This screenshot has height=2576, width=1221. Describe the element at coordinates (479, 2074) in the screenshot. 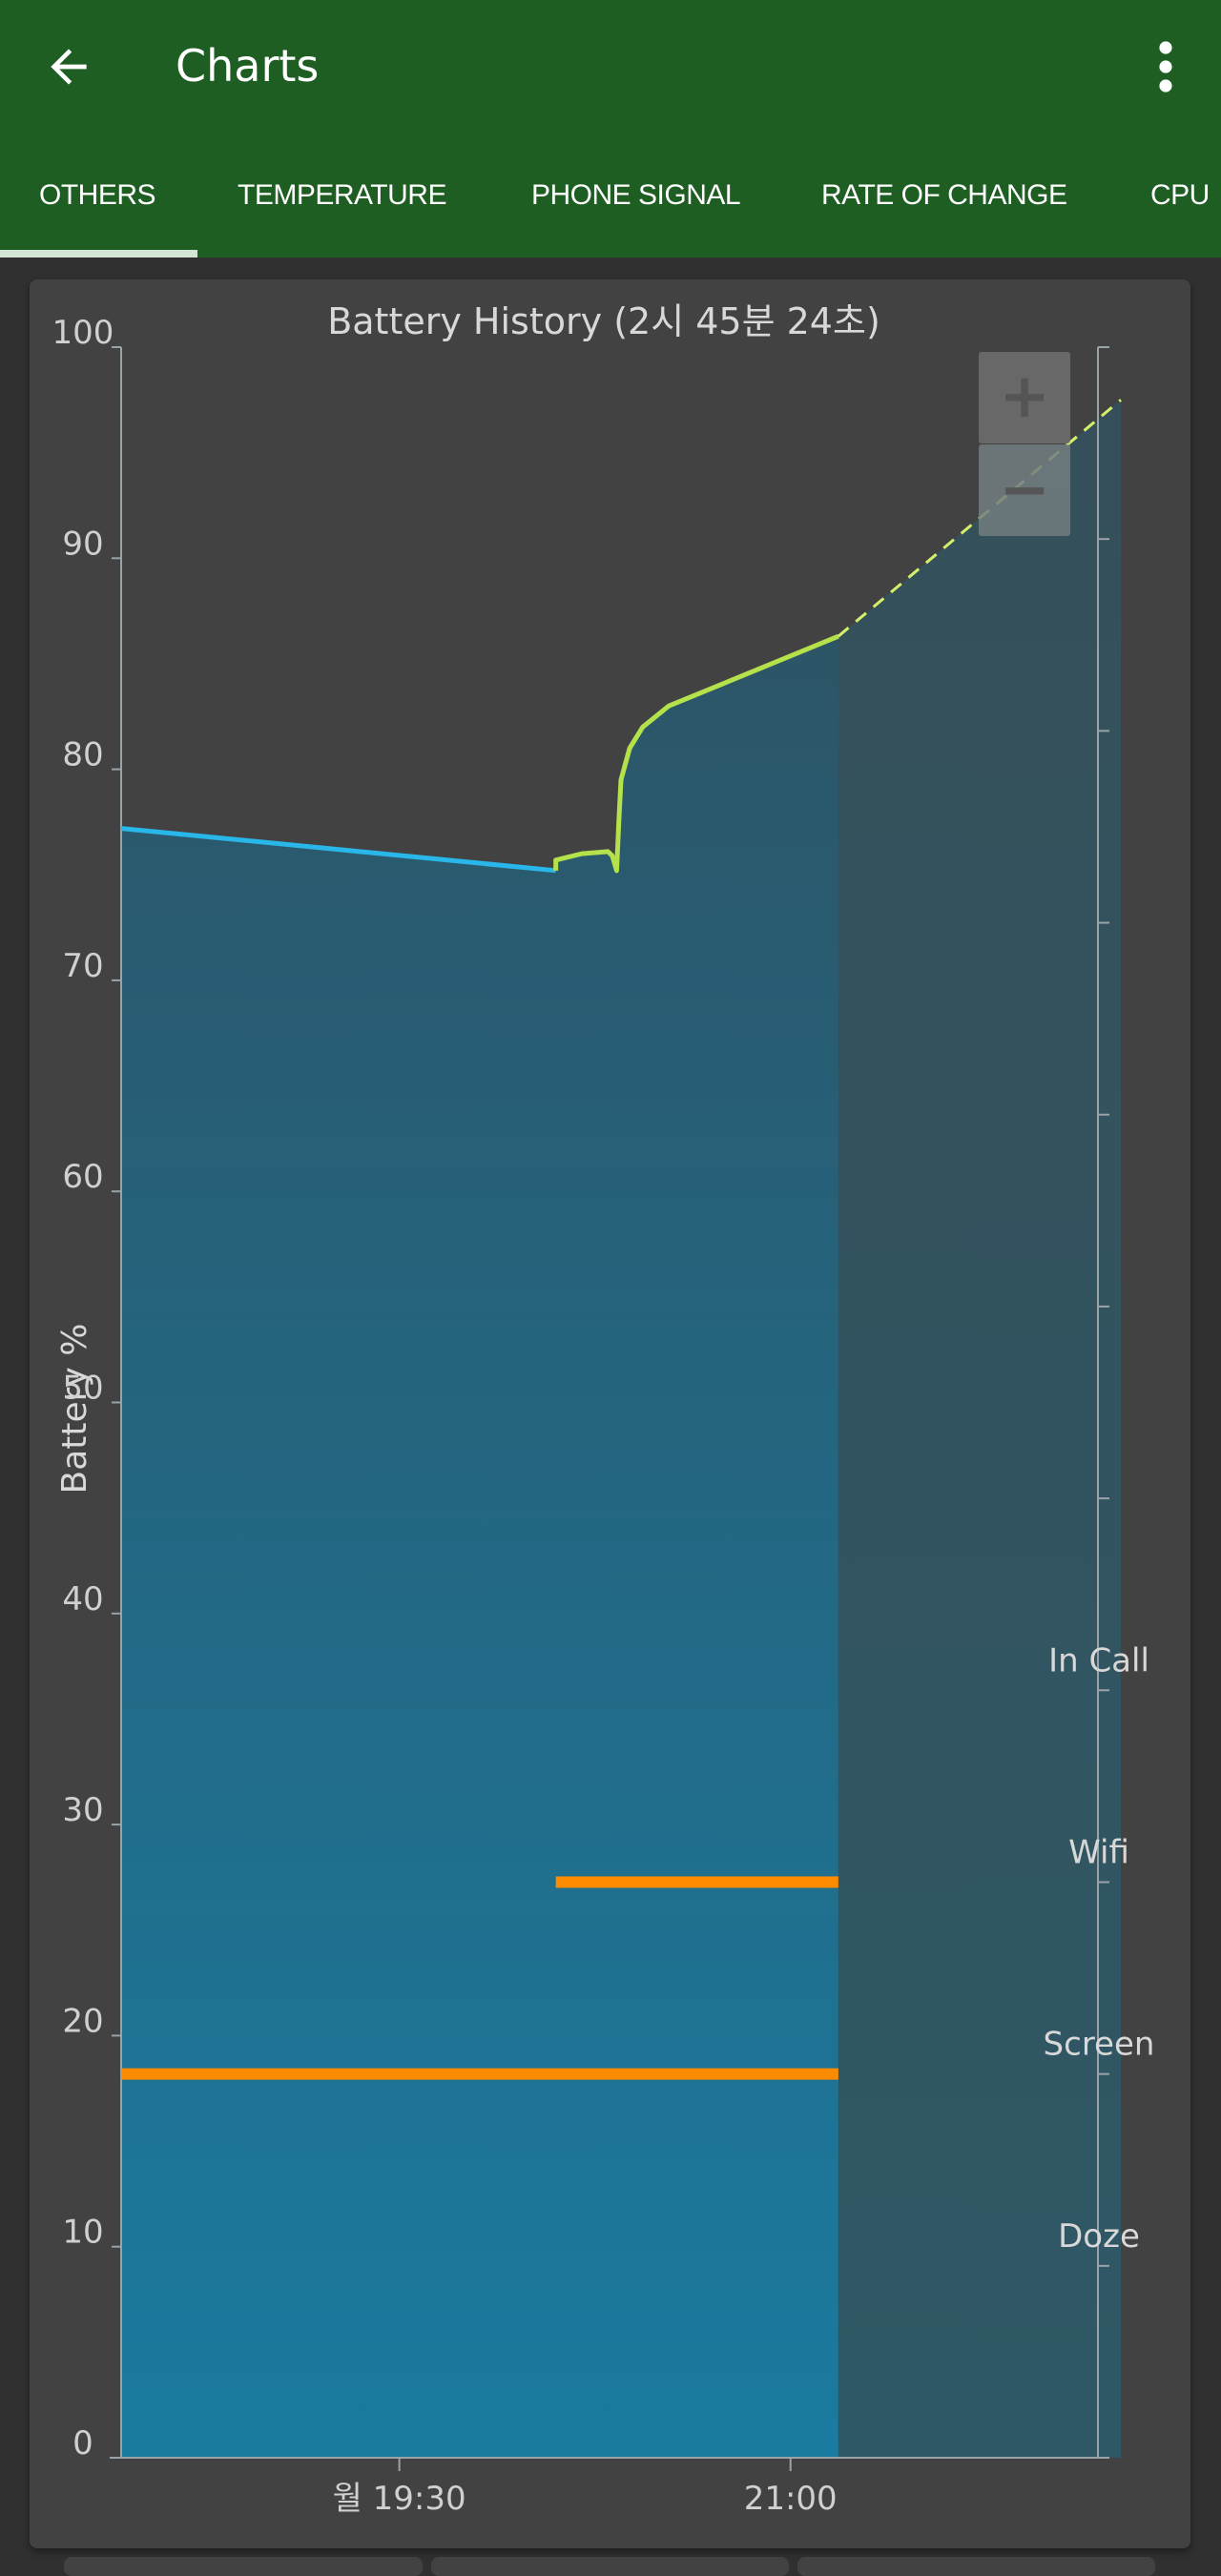

I see `state-bar-screen` at that location.